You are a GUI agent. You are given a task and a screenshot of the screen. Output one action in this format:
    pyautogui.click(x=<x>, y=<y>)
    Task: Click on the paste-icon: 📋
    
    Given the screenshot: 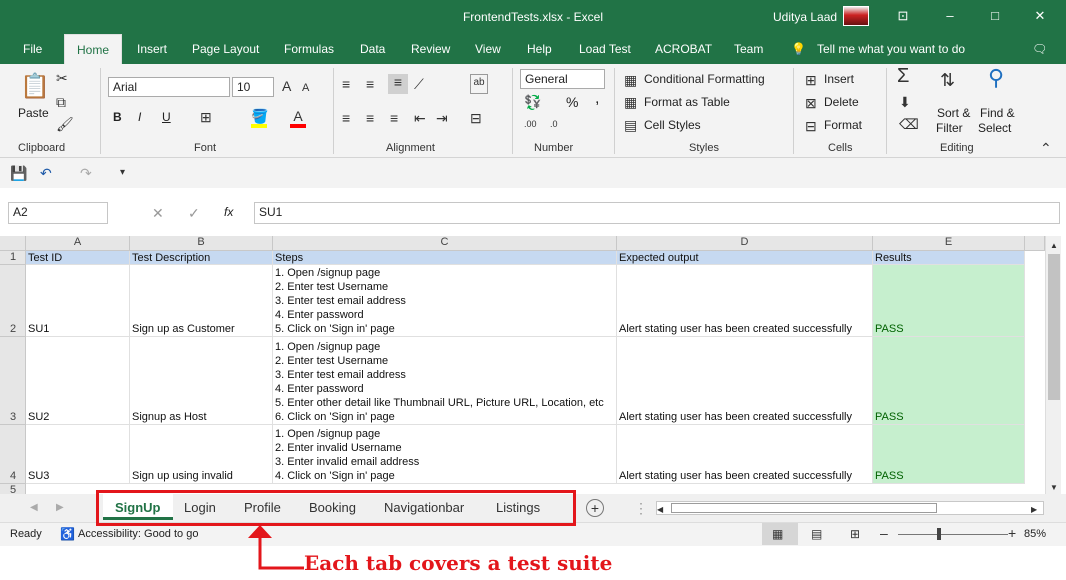 What is the action you would take?
    pyautogui.click(x=35, y=87)
    